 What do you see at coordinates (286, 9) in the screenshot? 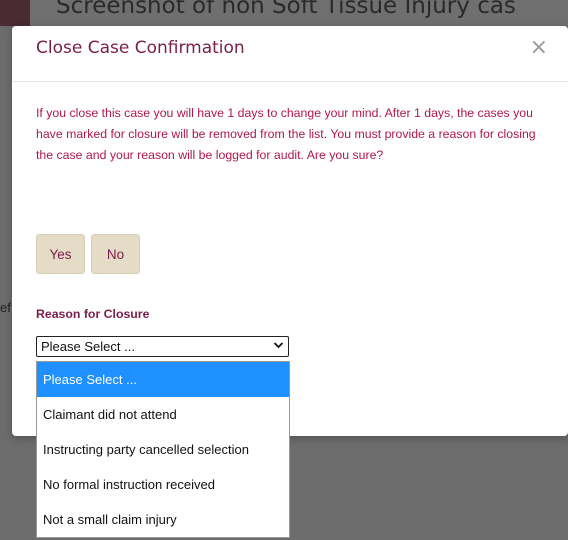
I see `background-page-title: Screenshot of non Soft Tissue Injury cas` at bounding box center [286, 9].